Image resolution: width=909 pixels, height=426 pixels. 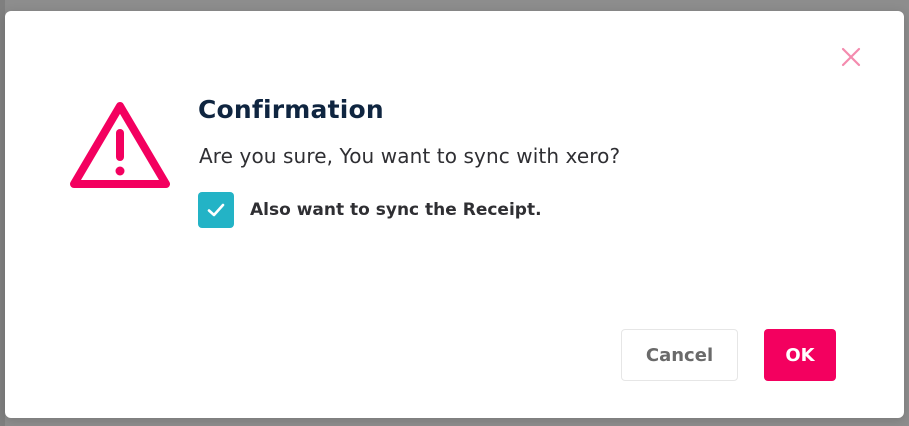 What do you see at coordinates (800, 355) in the screenshot?
I see `ok-button: OK` at bounding box center [800, 355].